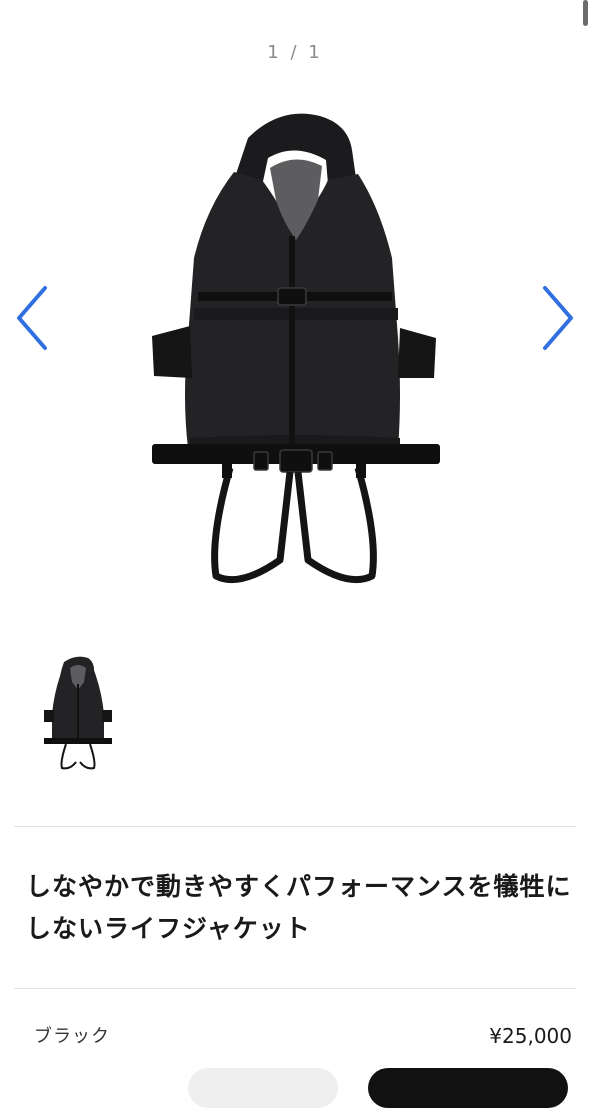 Image resolution: width=590 pixels, height=1108 pixels. I want to click on primary-action-button, so click(468, 1088).